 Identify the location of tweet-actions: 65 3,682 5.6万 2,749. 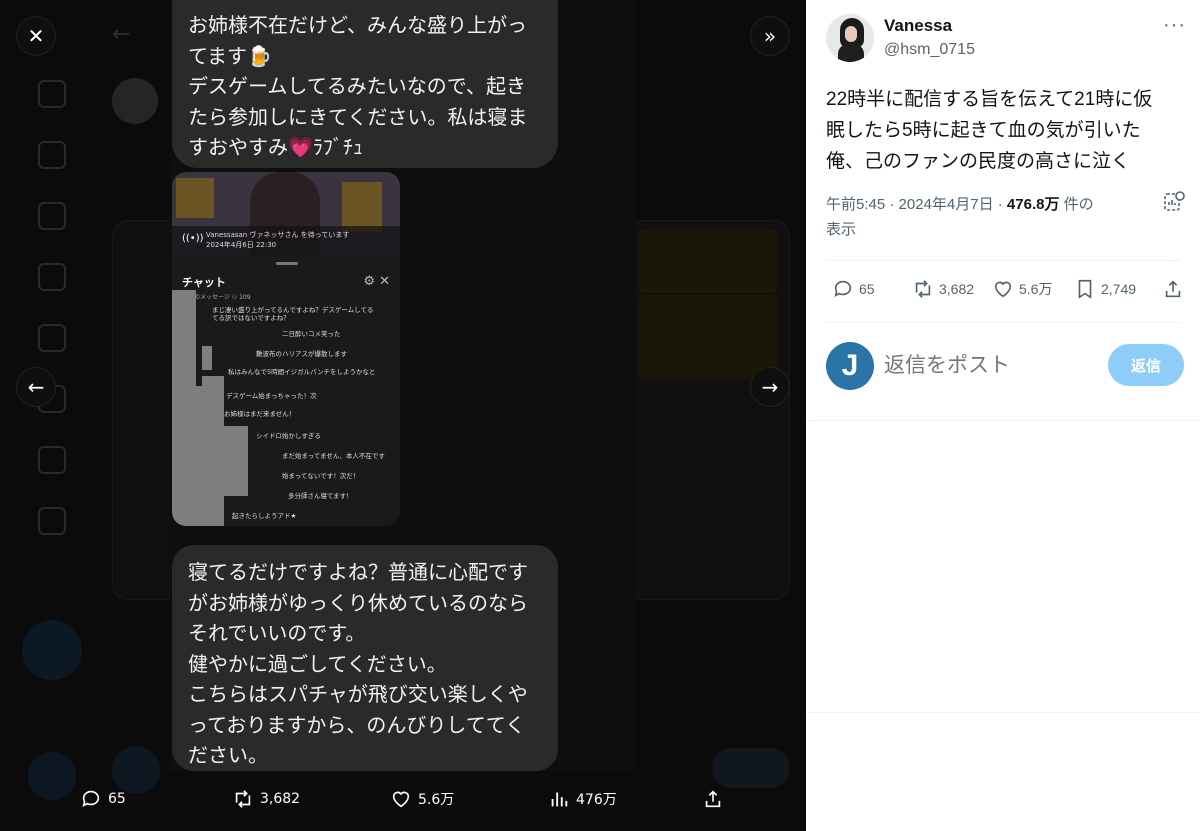
(1006, 293).